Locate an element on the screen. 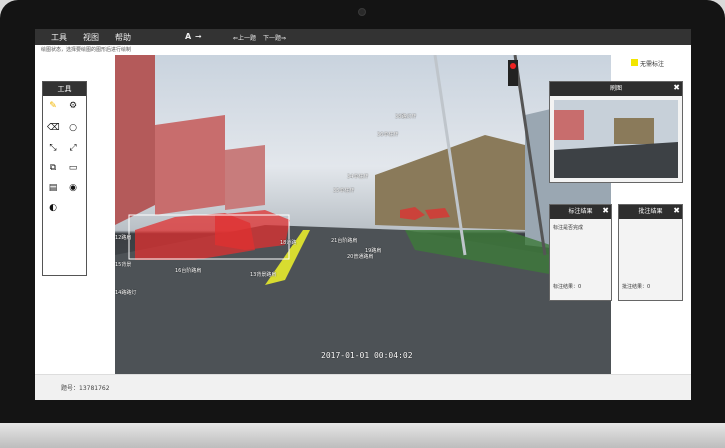 This screenshot has width=725, height=448. tool-panel: 工具 ✎ ⚙ ⌫ ○ ⤡ ⤢ ⧉ ▭ ▤ ◉ ◐ is located at coordinates (64, 178).